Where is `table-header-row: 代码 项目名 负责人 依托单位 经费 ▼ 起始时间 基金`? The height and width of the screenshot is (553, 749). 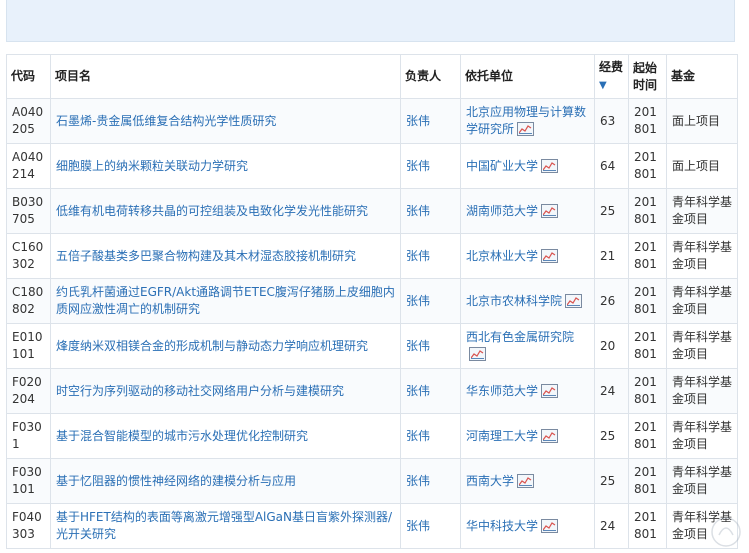
table-header-row: 代码 项目名 负责人 依托单位 经费 ▼ 起始时间 基金 is located at coordinates (372, 76).